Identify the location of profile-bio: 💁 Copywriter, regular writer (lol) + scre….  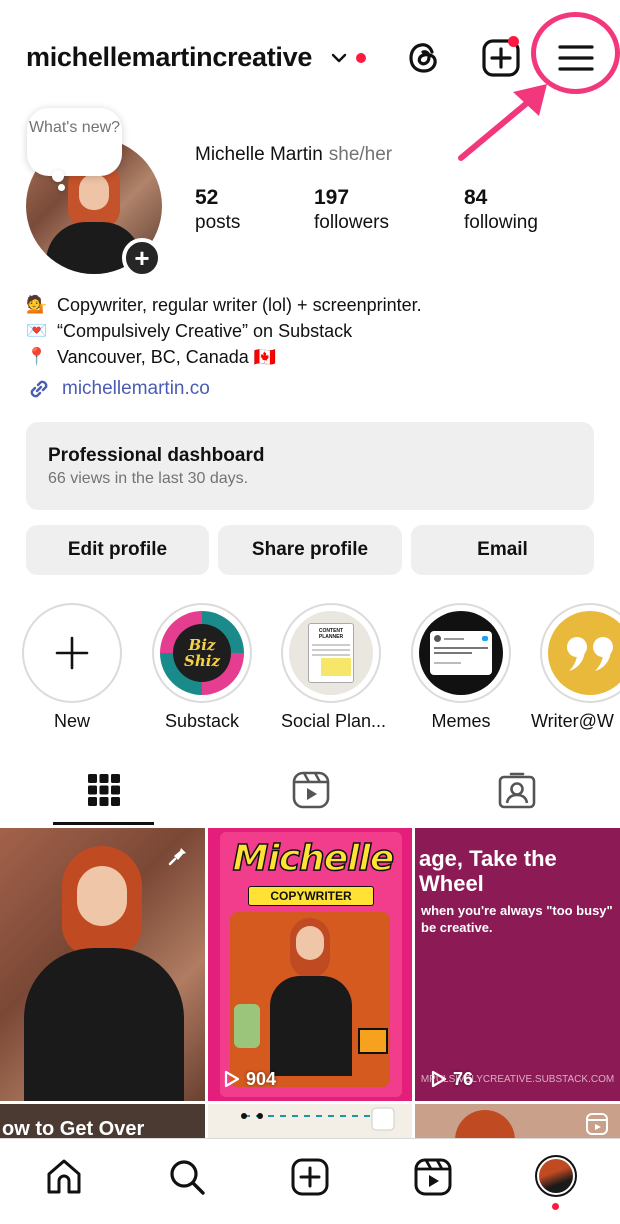
(224, 331).